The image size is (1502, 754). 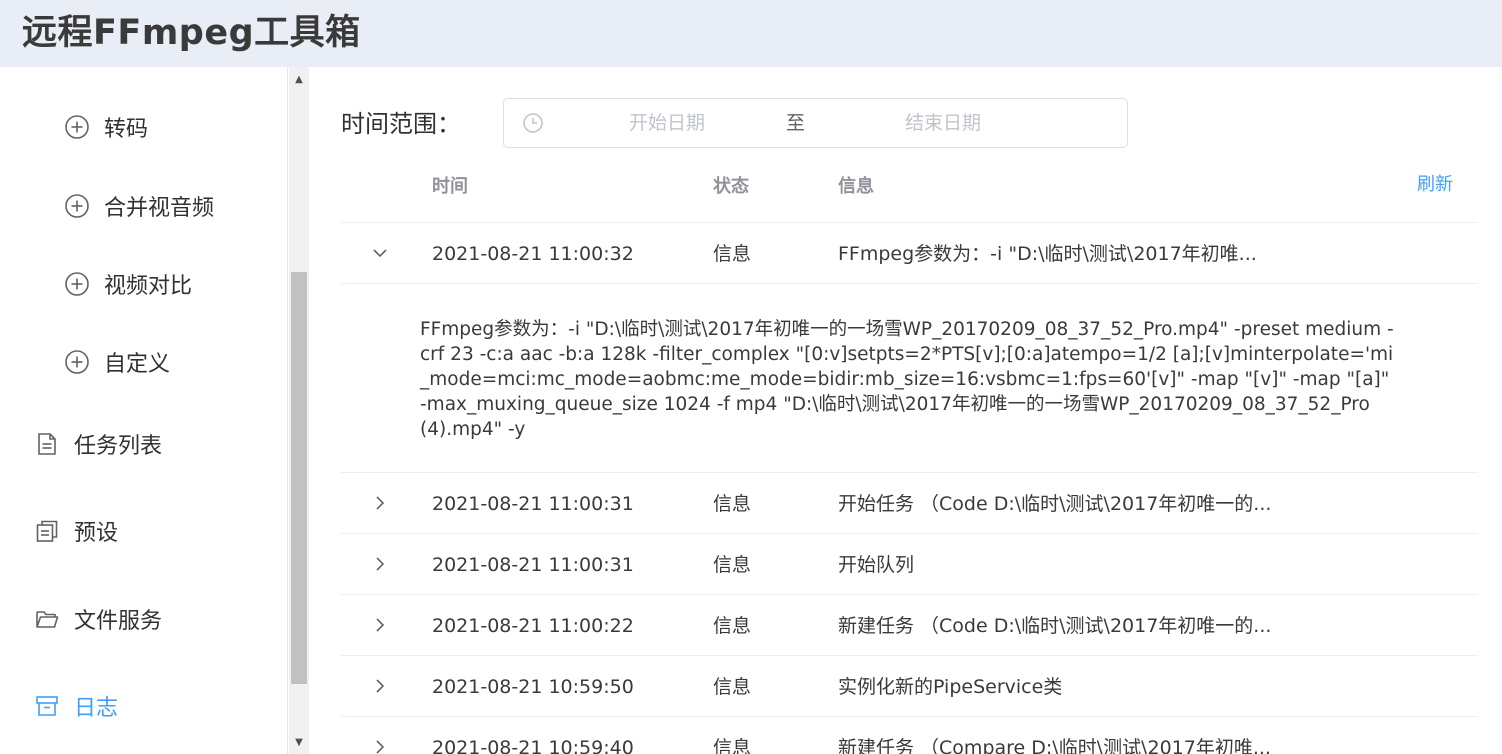 I want to click on row-time: 2021-08-21 10:59:50, so click(x=533, y=687).